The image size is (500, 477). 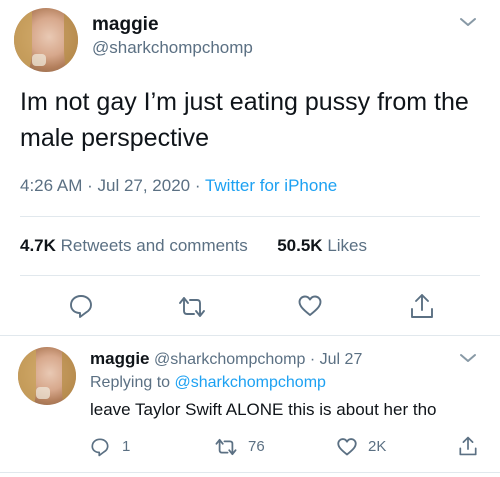 What do you see at coordinates (125, 25) in the screenshot?
I see `author-name: maggie` at bounding box center [125, 25].